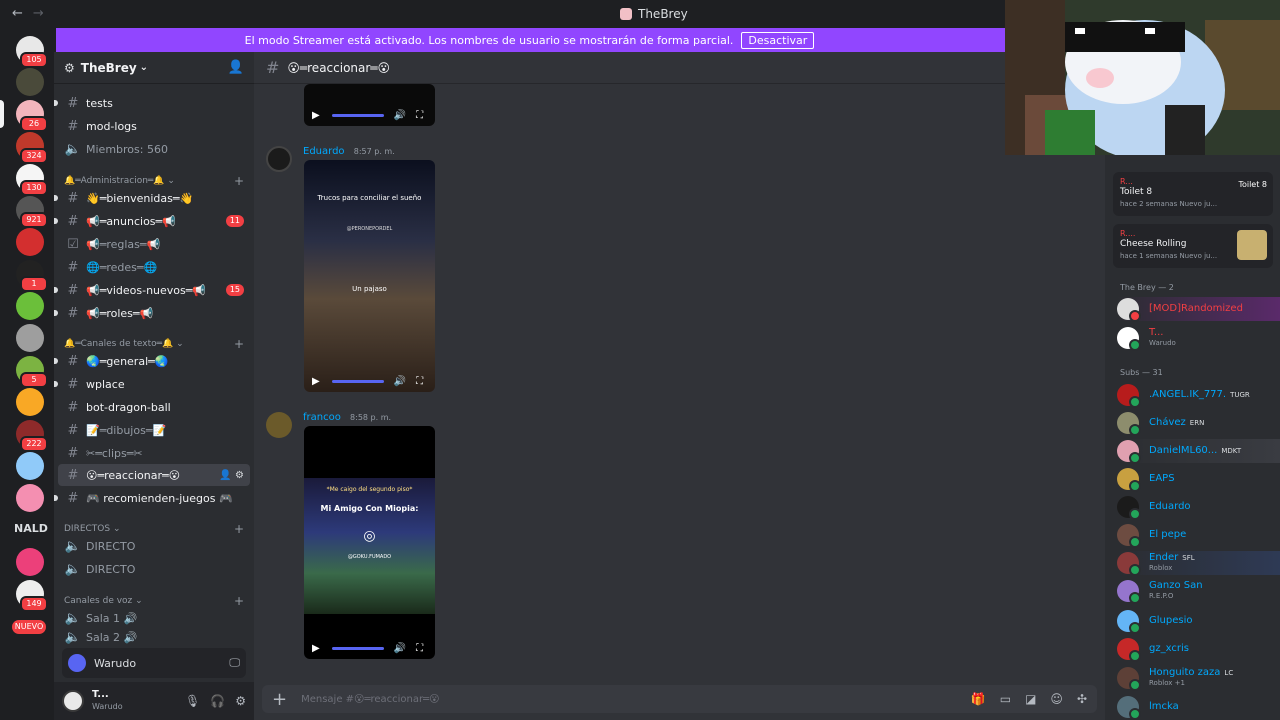 Image resolution: width=1280 pixels, height=720 pixels. What do you see at coordinates (1198, 395) in the screenshot?
I see `member-item: .ANGEL.IK_777. TUGR` at bounding box center [1198, 395].